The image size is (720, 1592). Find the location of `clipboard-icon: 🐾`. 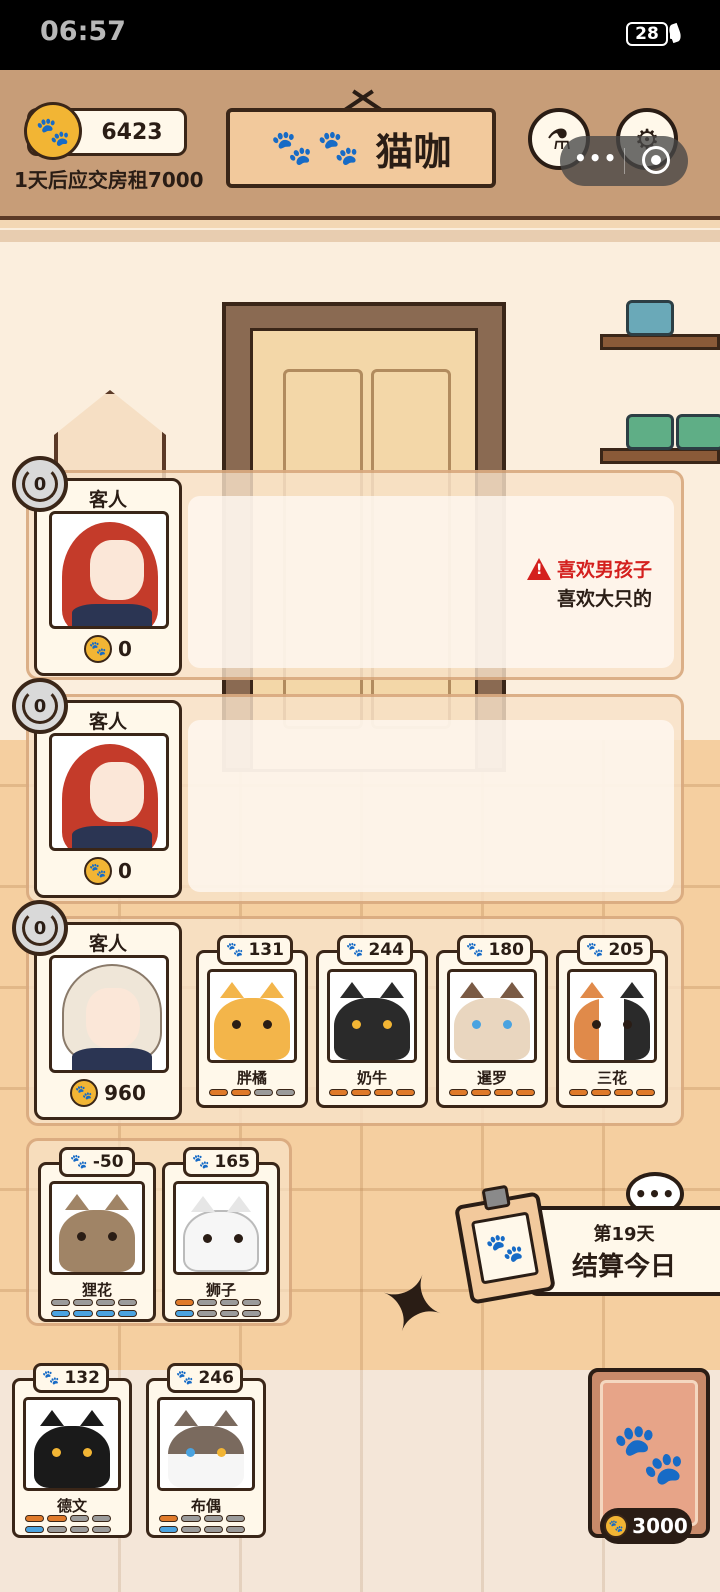

clipboard-icon: 🐾 is located at coordinates (505, 1244).